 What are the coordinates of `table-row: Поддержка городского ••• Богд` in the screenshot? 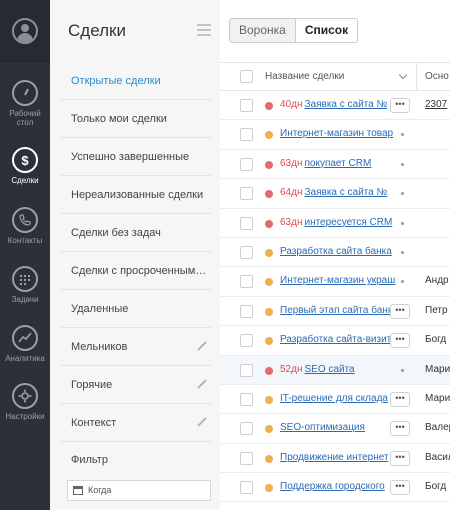 It's located at (335, 488).